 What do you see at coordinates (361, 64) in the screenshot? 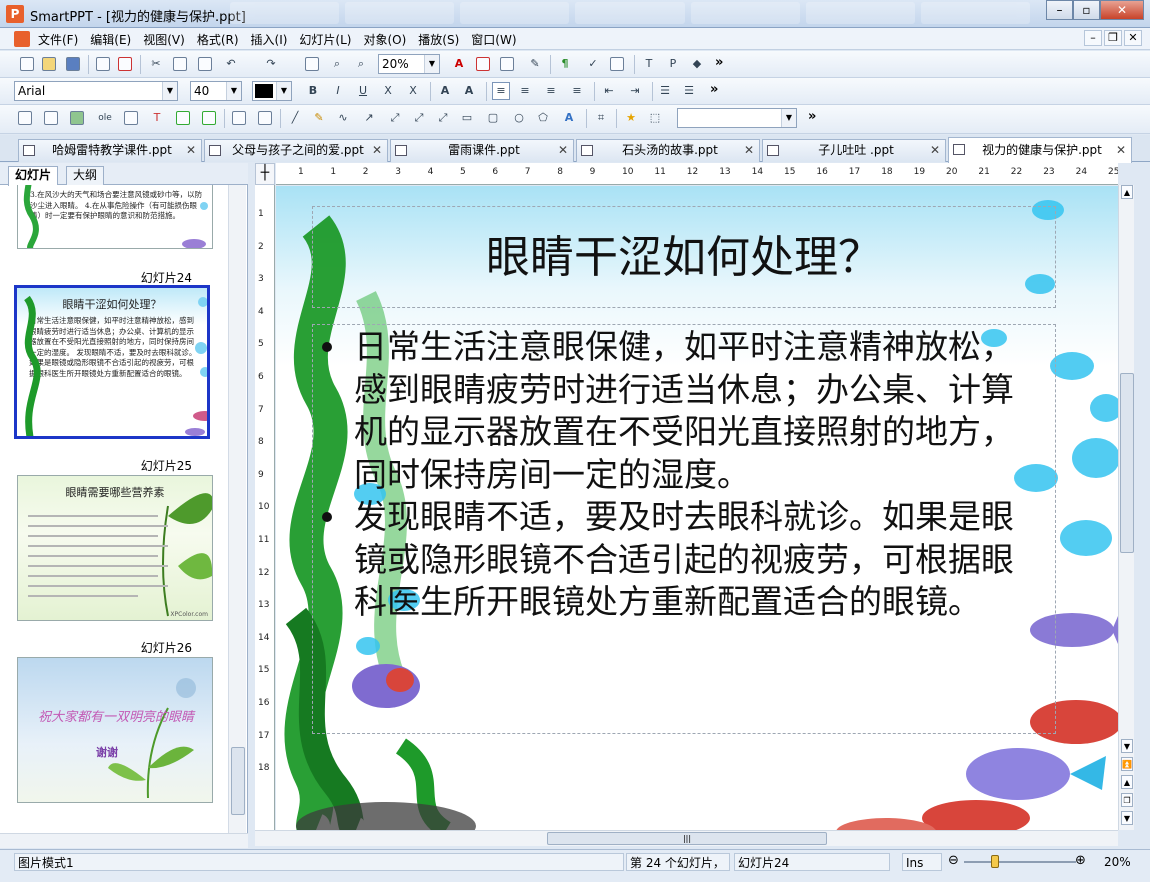
I see `search-icon: ⌕` at bounding box center [361, 64].